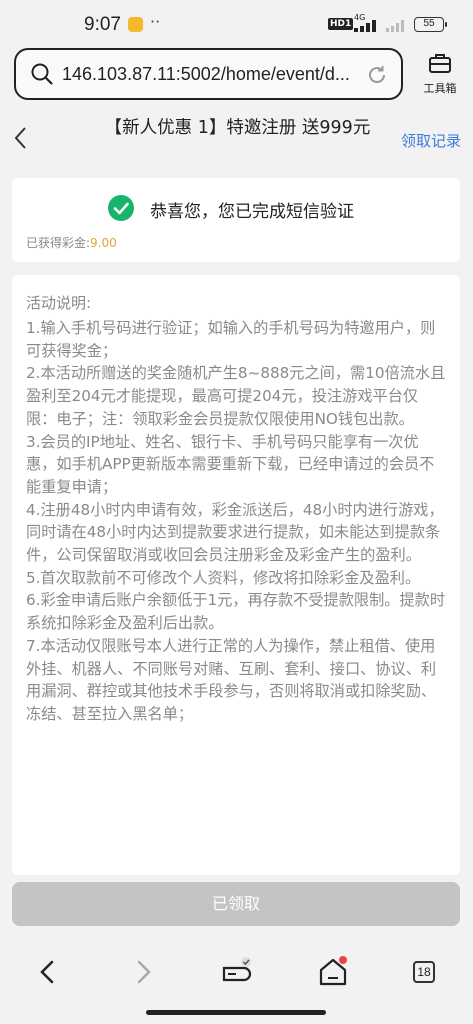 The height and width of the screenshot is (1024, 473). I want to click on hd-badge: HD1, so click(341, 24).